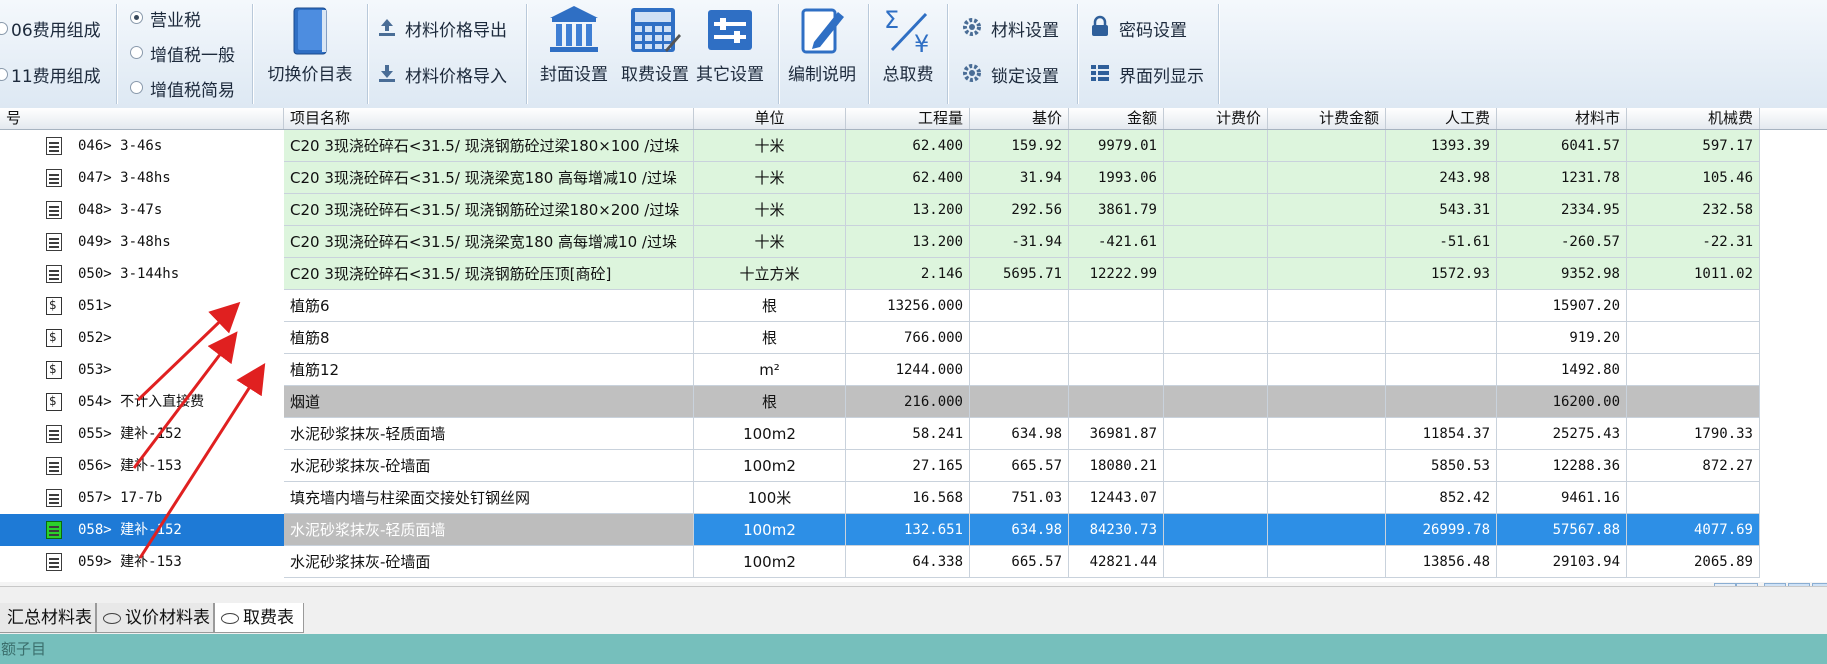  Describe the element at coordinates (1693, 146) in the screenshot. I see `cell-machine: 597.17` at that location.